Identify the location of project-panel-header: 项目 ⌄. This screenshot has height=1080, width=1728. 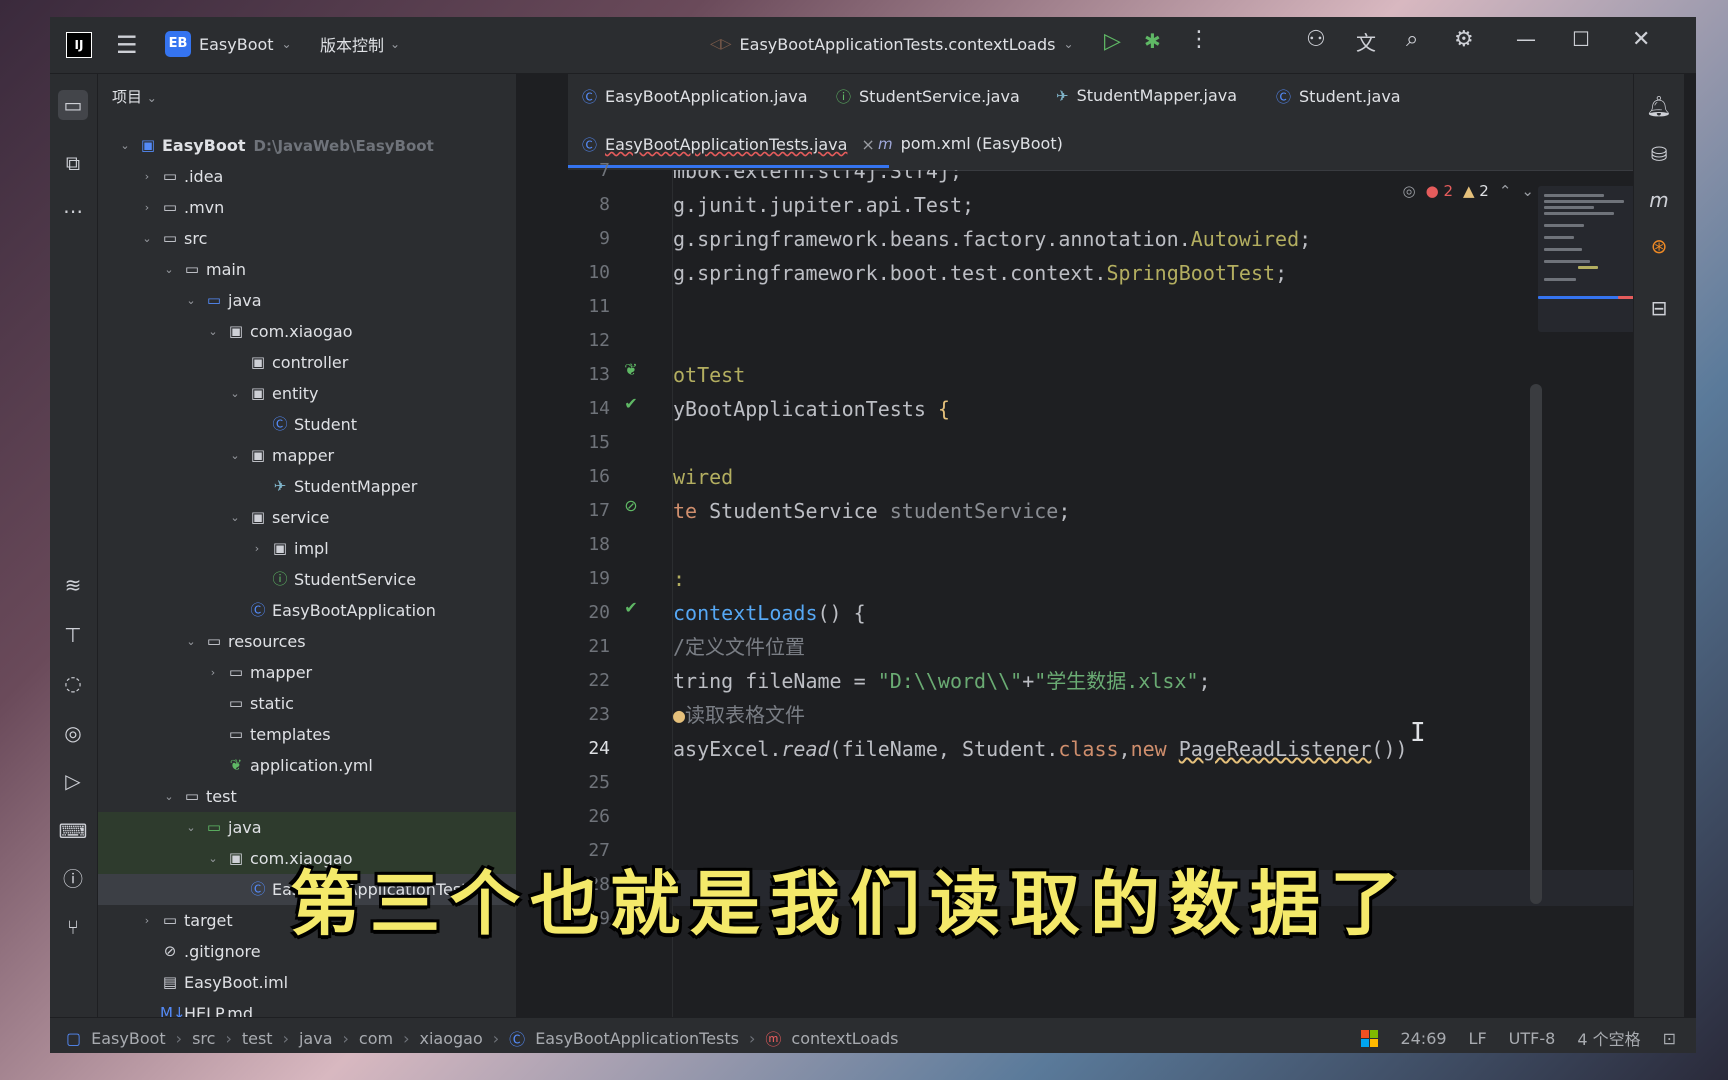
(134, 96).